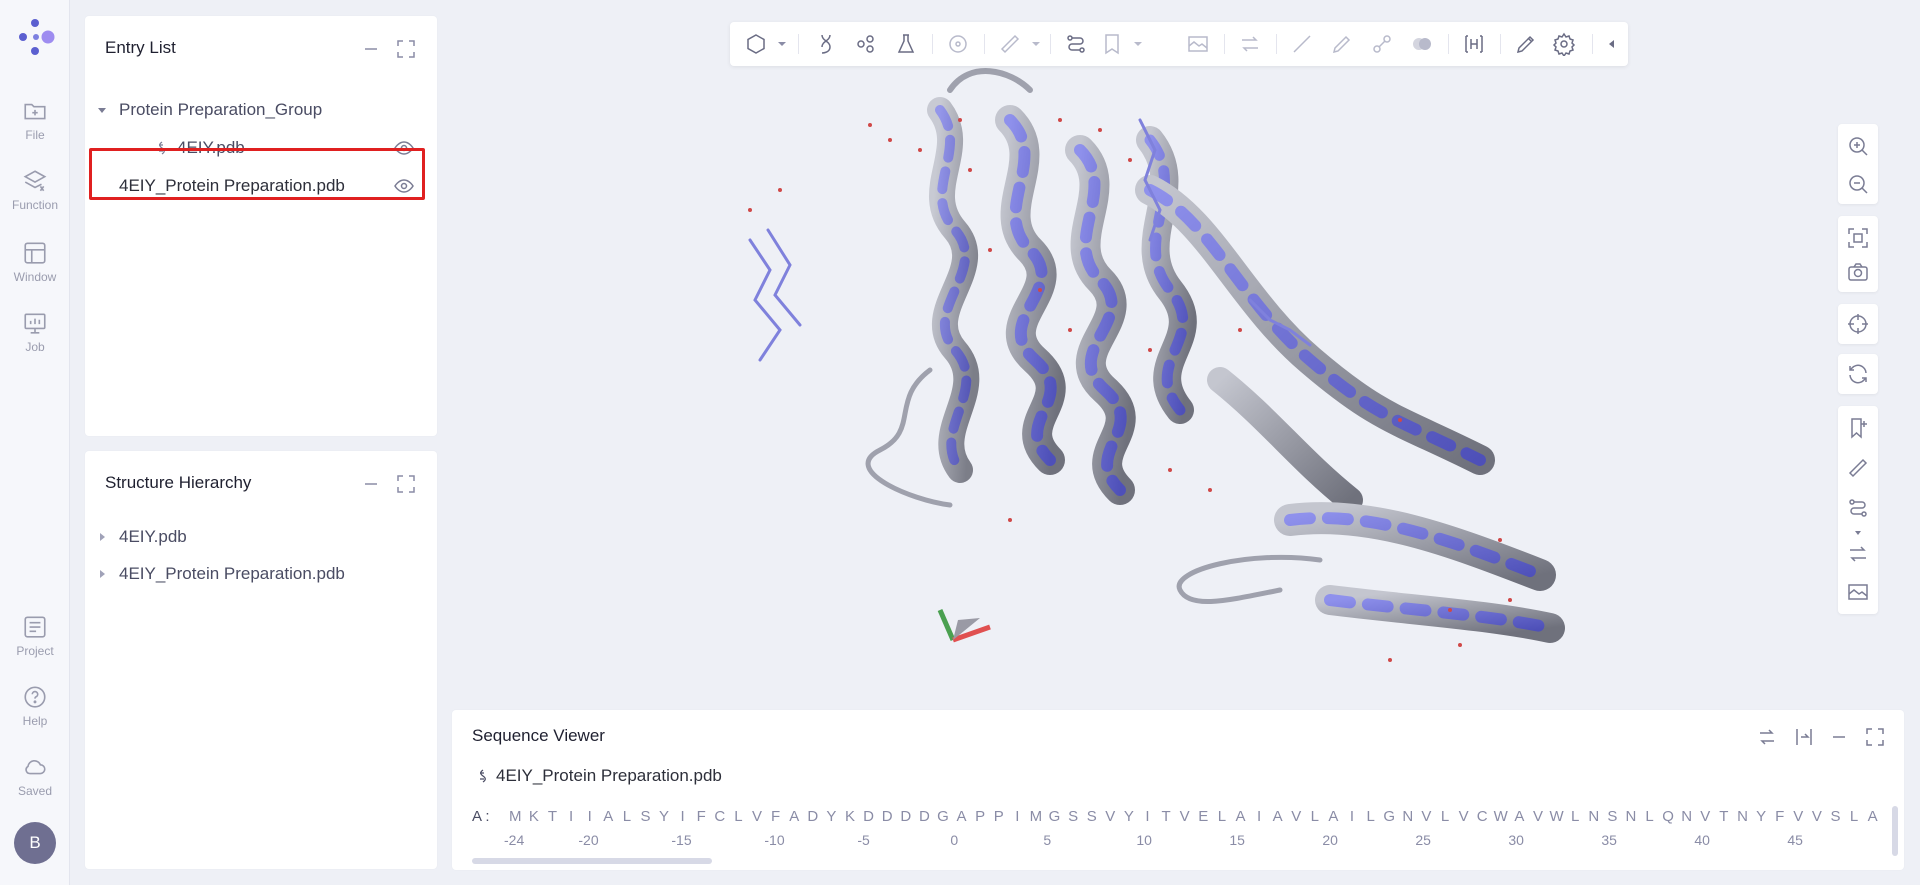 Image resolution: width=1920 pixels, height=885 pixels. Describe the element at coordinates (1198, 44) in the screenshot. I see `surface-button` at that location.